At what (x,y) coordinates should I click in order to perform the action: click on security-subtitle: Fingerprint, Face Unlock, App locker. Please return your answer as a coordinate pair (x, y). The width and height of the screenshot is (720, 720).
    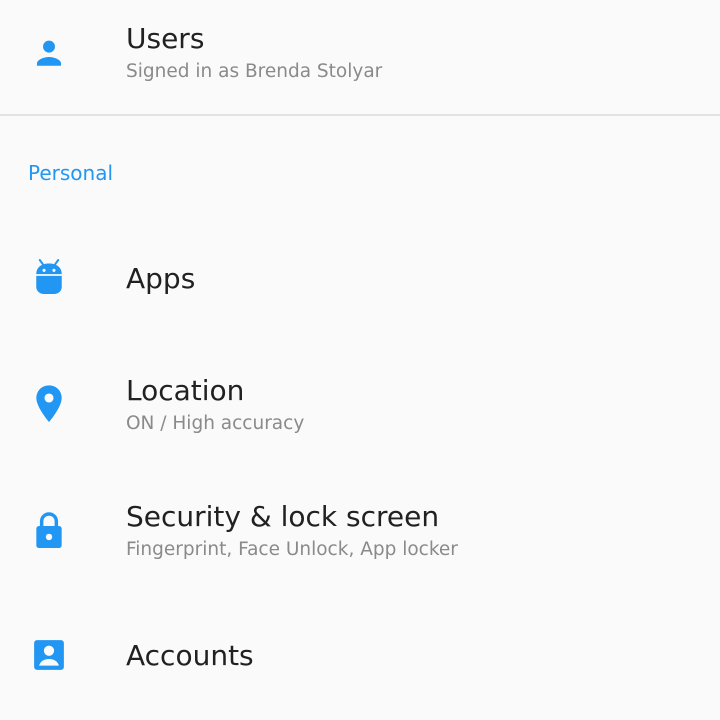
    Looking at the image, I should click on (292, 549).